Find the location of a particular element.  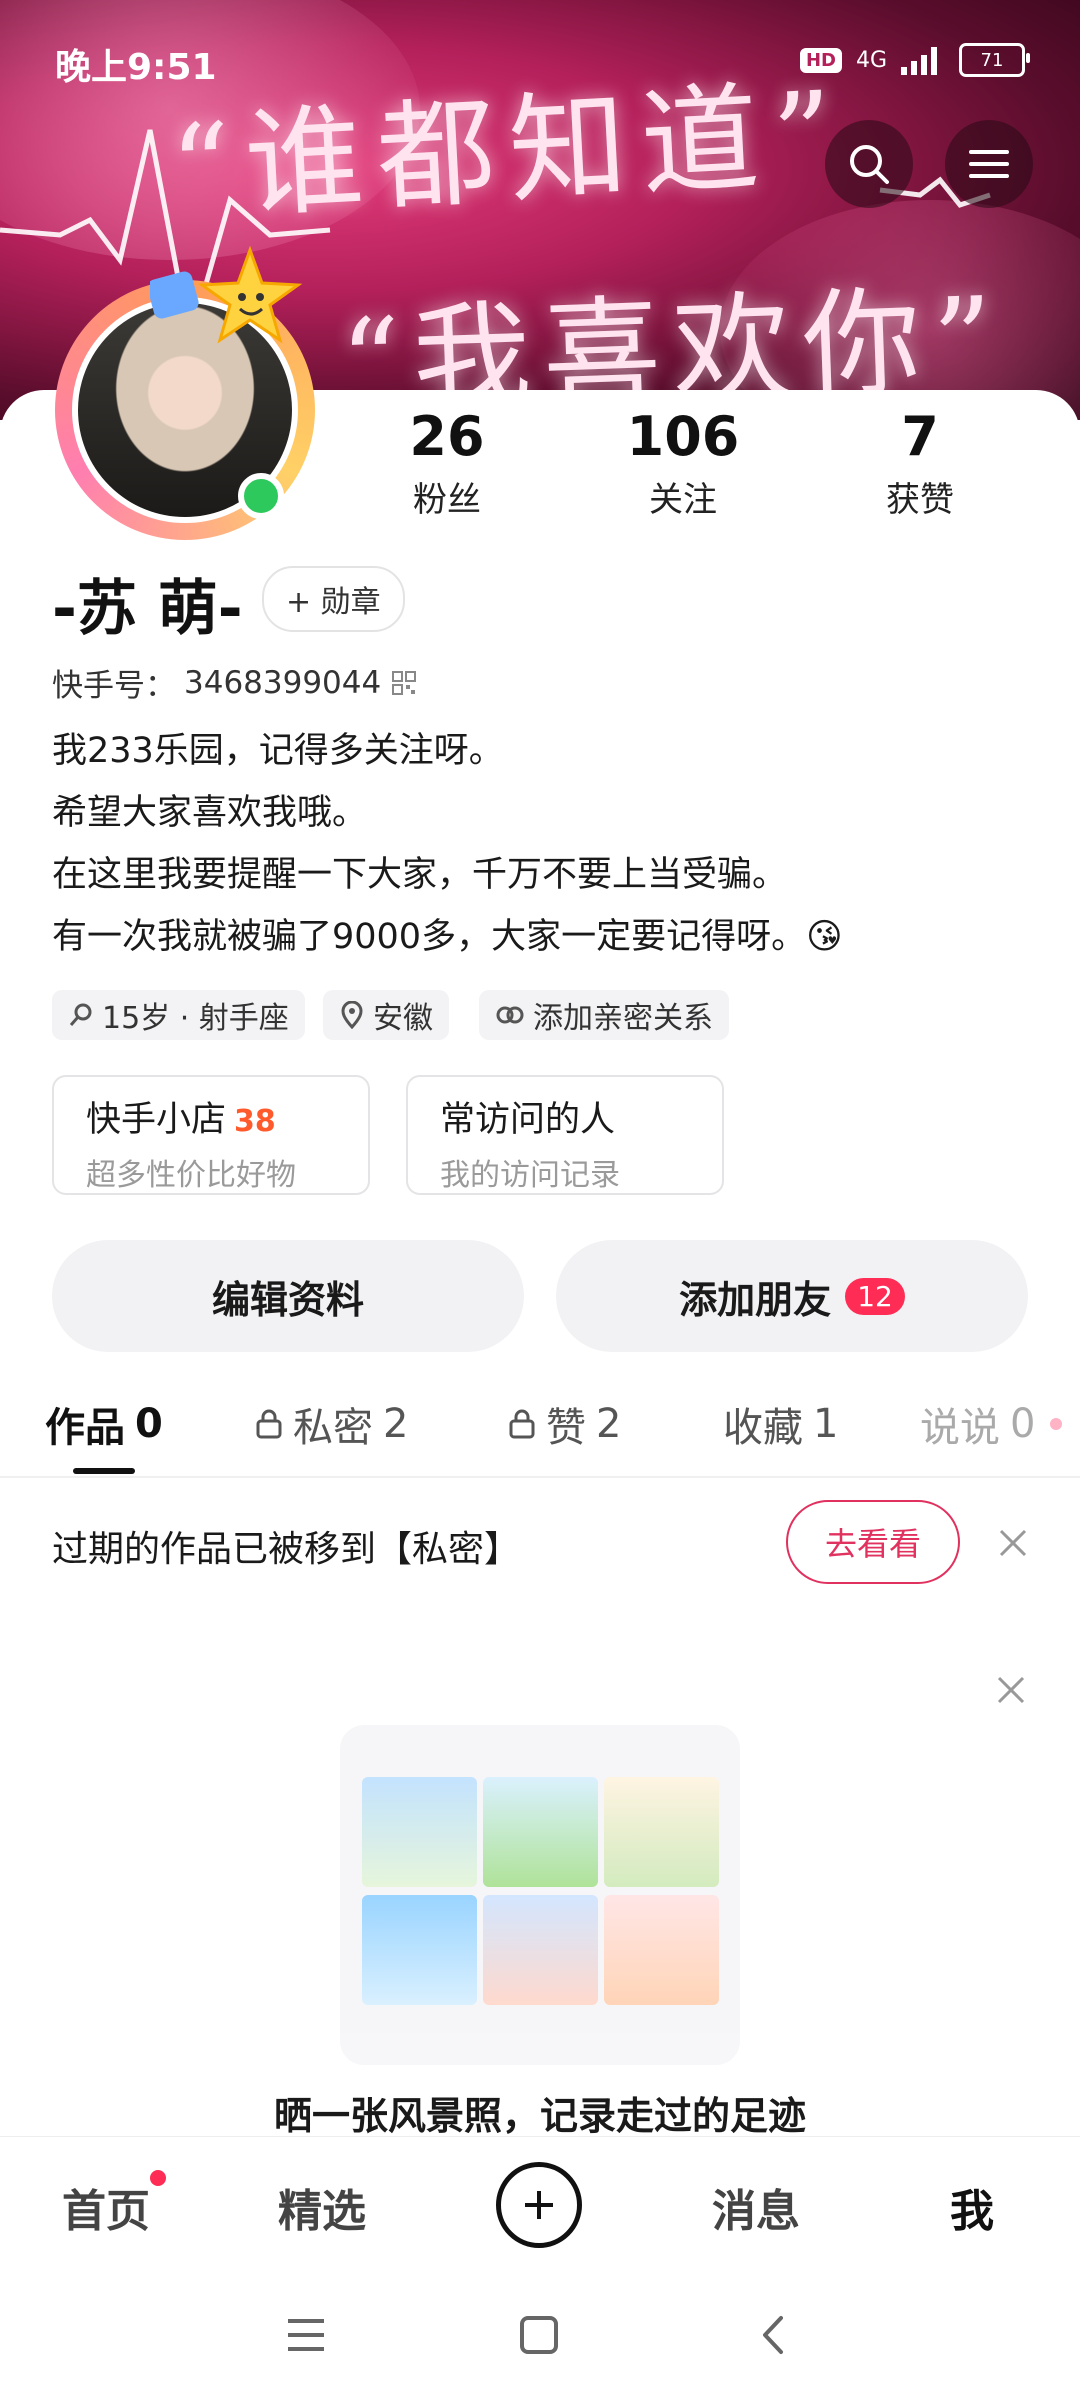

tab-moments: 说说 0 is located at coordinates (977, 1424).